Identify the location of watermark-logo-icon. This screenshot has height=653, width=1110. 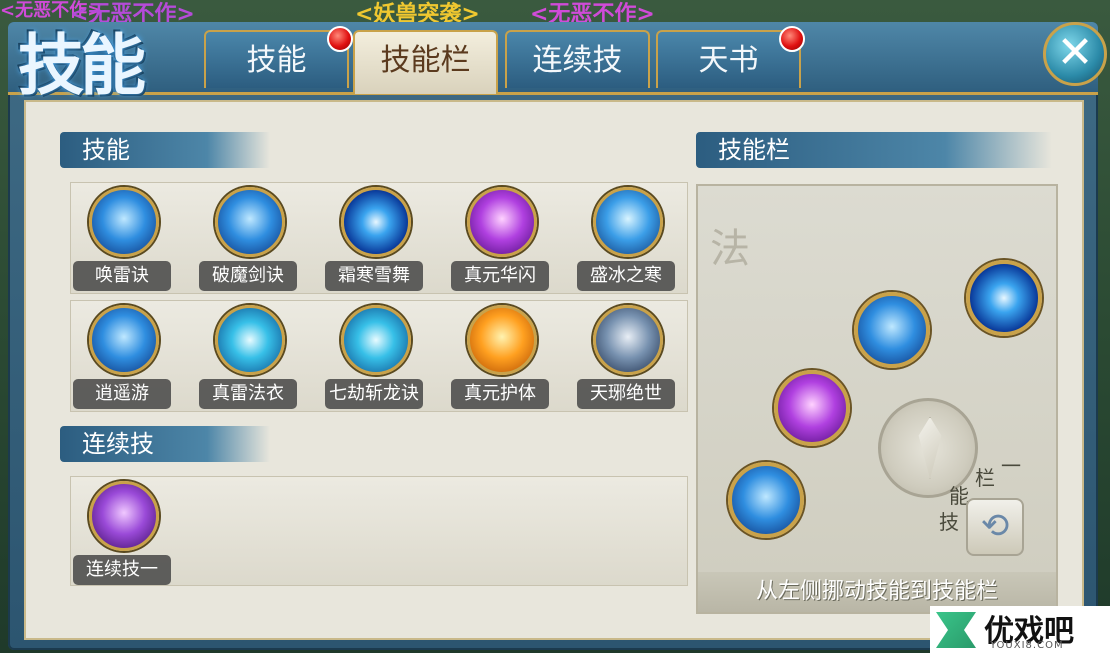
(956, 630).